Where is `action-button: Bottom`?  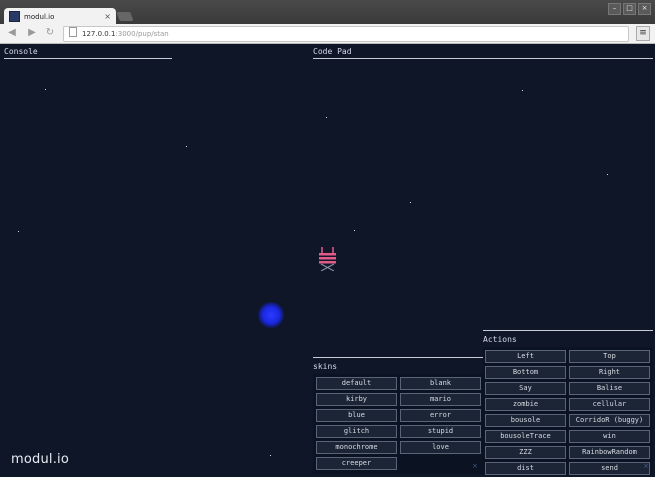
action-button: Bottom is located at coordinates (525, 372).